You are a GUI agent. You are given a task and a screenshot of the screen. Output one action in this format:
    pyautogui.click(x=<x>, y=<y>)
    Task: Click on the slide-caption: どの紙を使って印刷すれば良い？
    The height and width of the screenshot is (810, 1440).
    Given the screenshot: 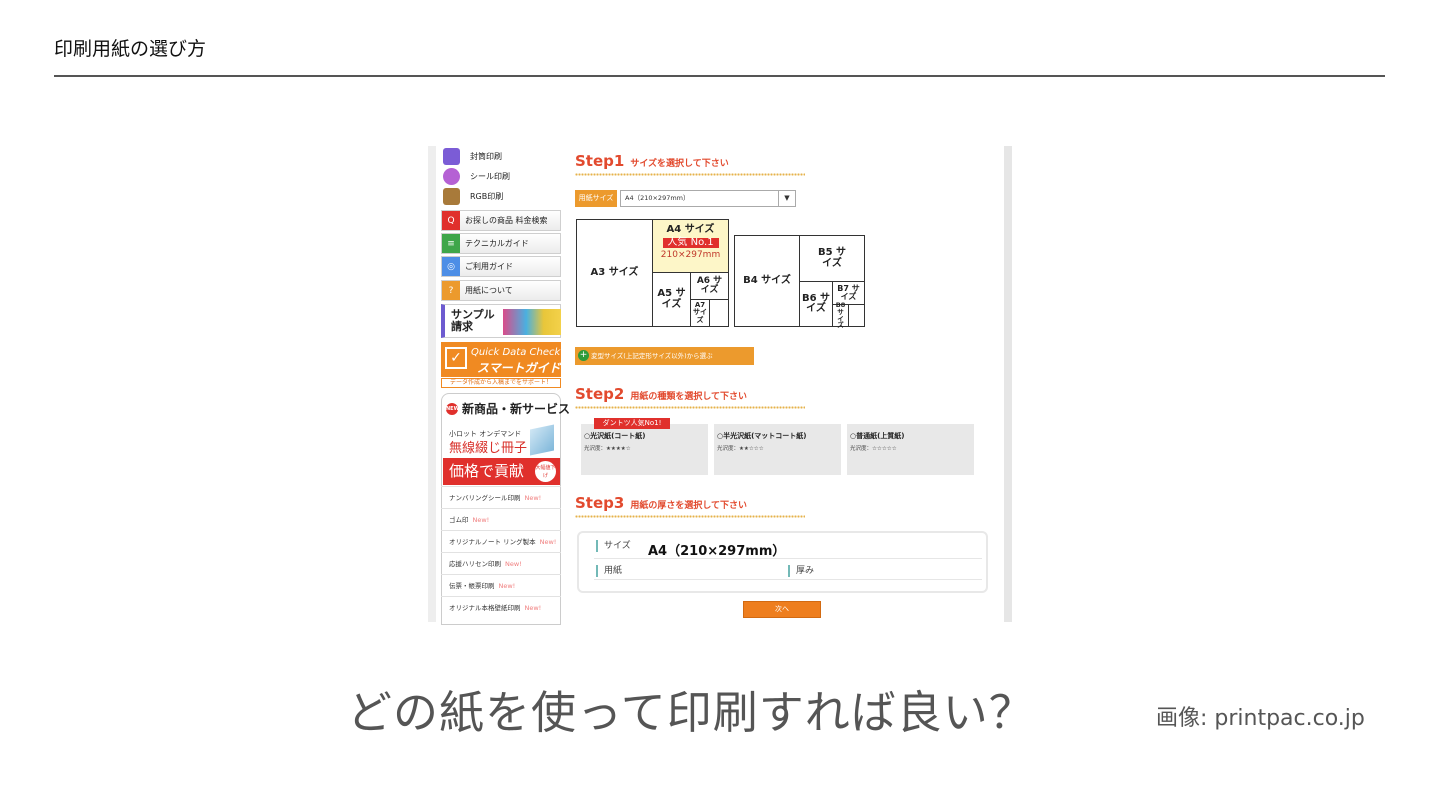 What is the action you would take?
    pyautogui.click(x=691, y=712)
    